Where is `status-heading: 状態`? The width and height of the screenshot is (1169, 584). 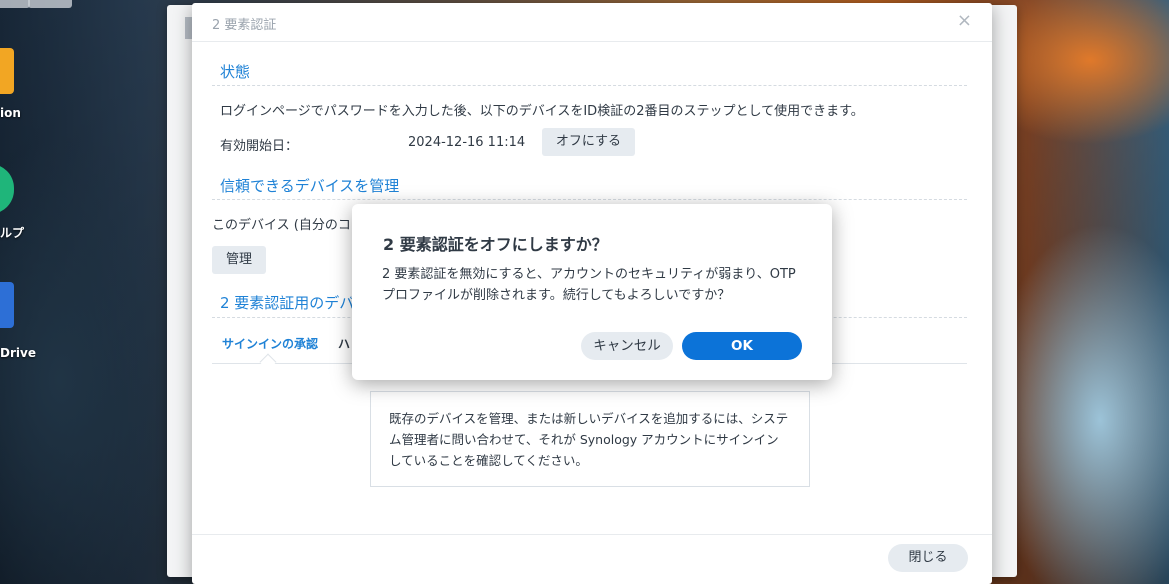 status-heading: 状態 is located at coordinates (235, 72).